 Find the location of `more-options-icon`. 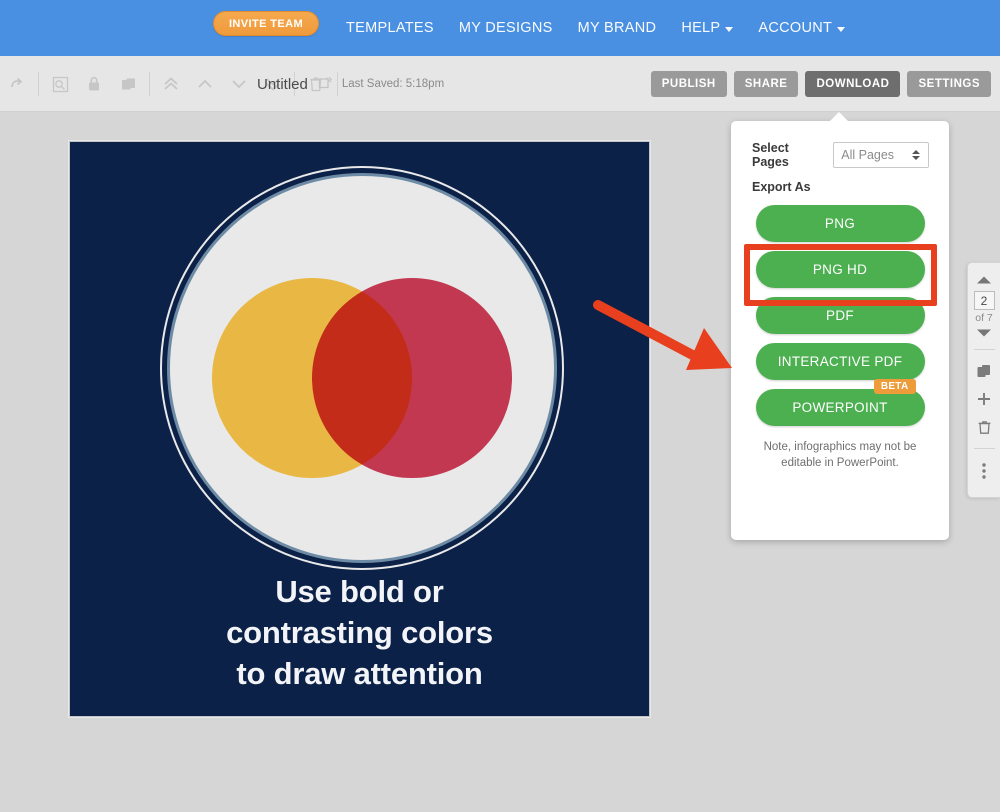

more-options-icon is located at coordinates (984, 471).